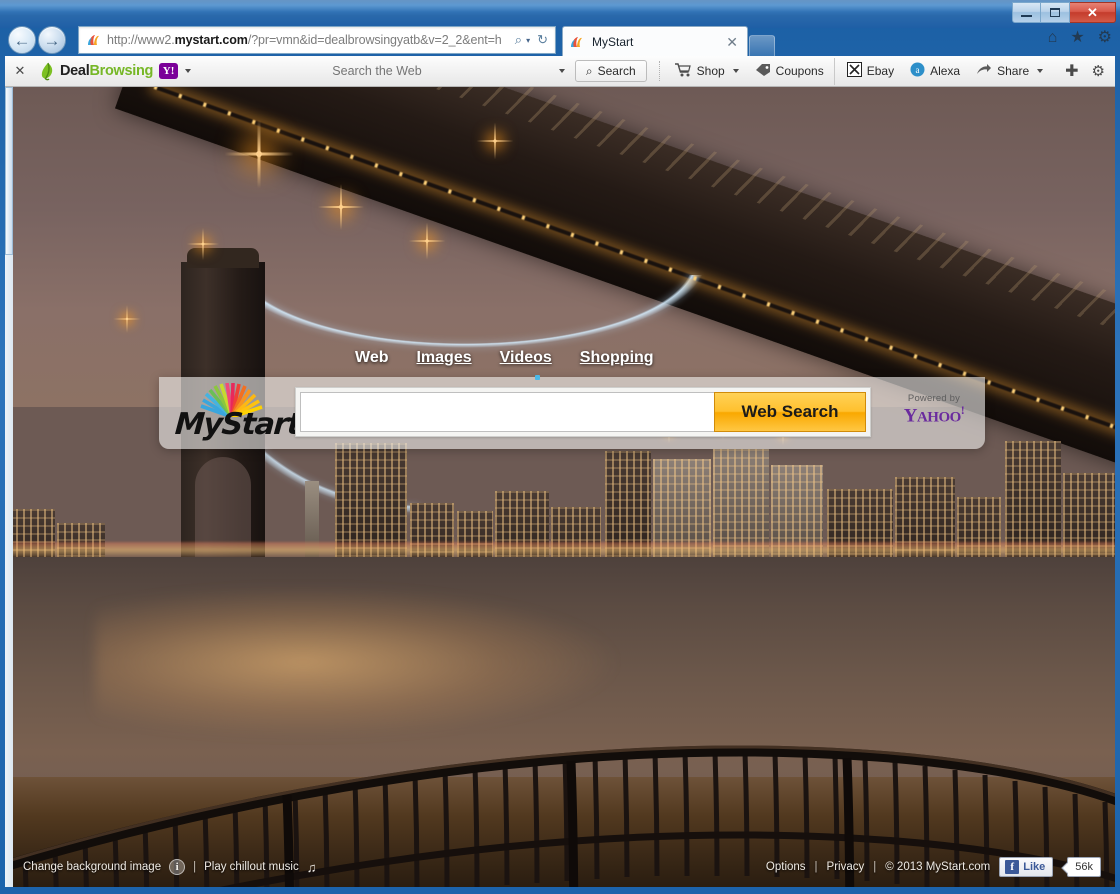 Image resolution: width=1120 pixels, height=894 pixels. I want to click on forward-button: →, so click(52, 40).